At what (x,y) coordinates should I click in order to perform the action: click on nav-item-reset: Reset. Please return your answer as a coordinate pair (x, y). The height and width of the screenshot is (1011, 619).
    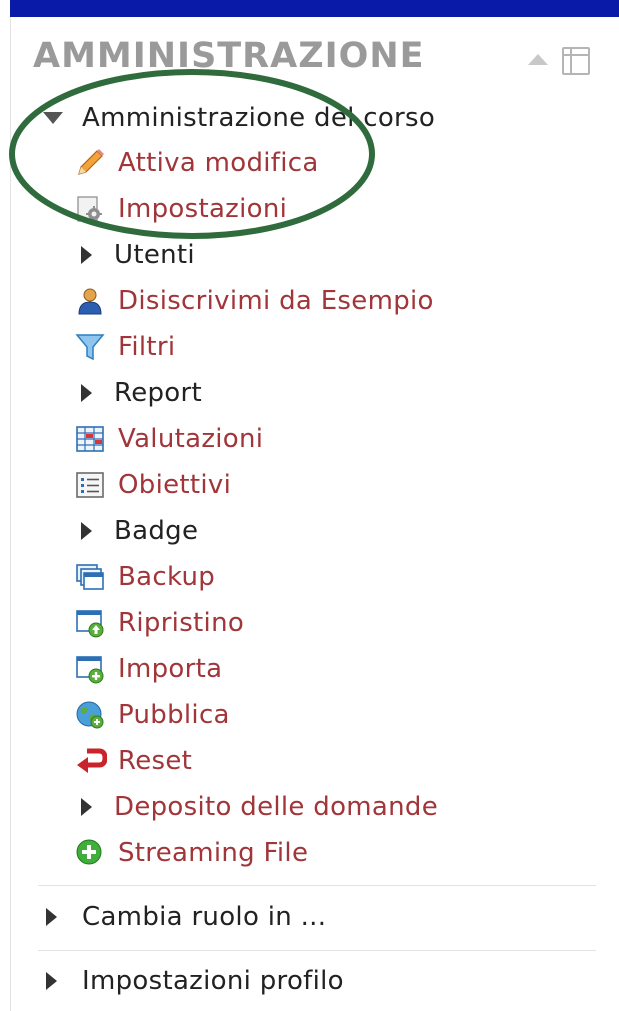
    Looking at the image, I should click on (133, 761).